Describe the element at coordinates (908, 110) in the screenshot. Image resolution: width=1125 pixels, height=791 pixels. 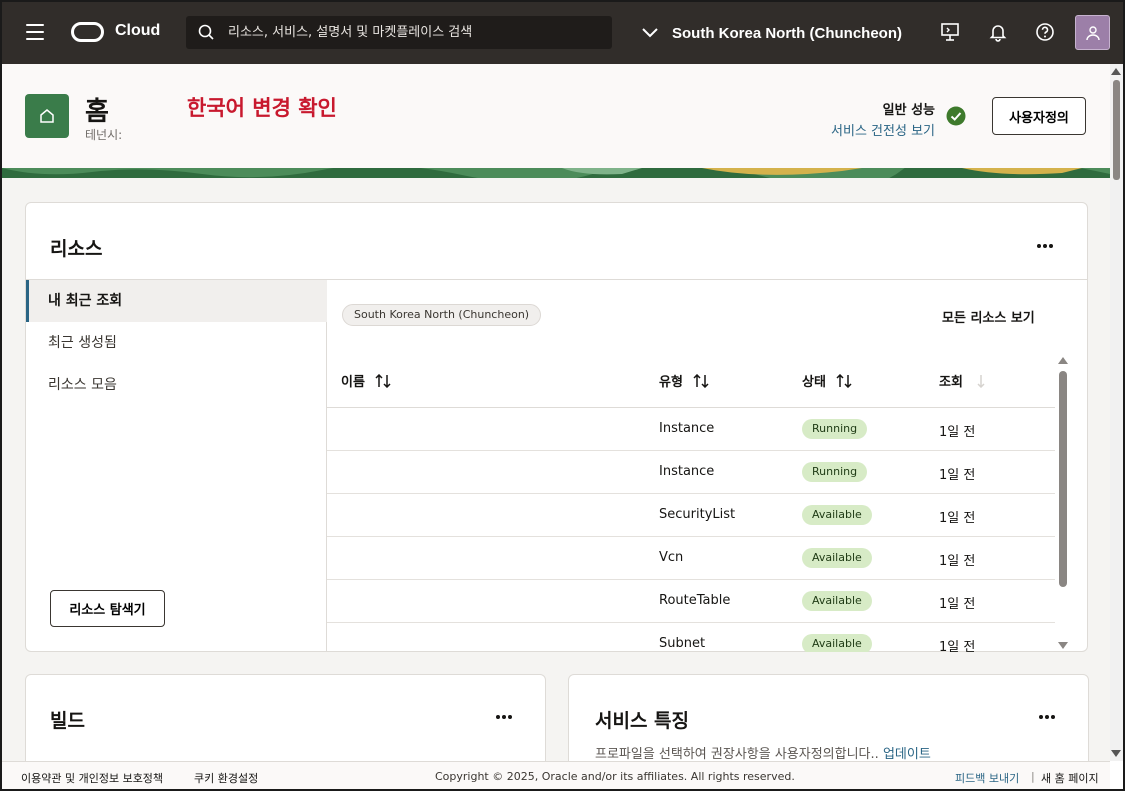
I see `health-status-label: 일반 성능` at that location.